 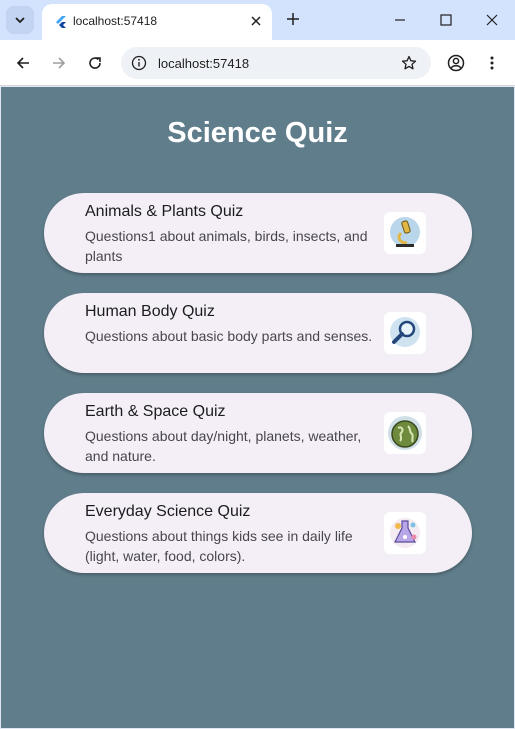 I want to click on browser-tab: localhost:57418, so click(x=157, y=22).